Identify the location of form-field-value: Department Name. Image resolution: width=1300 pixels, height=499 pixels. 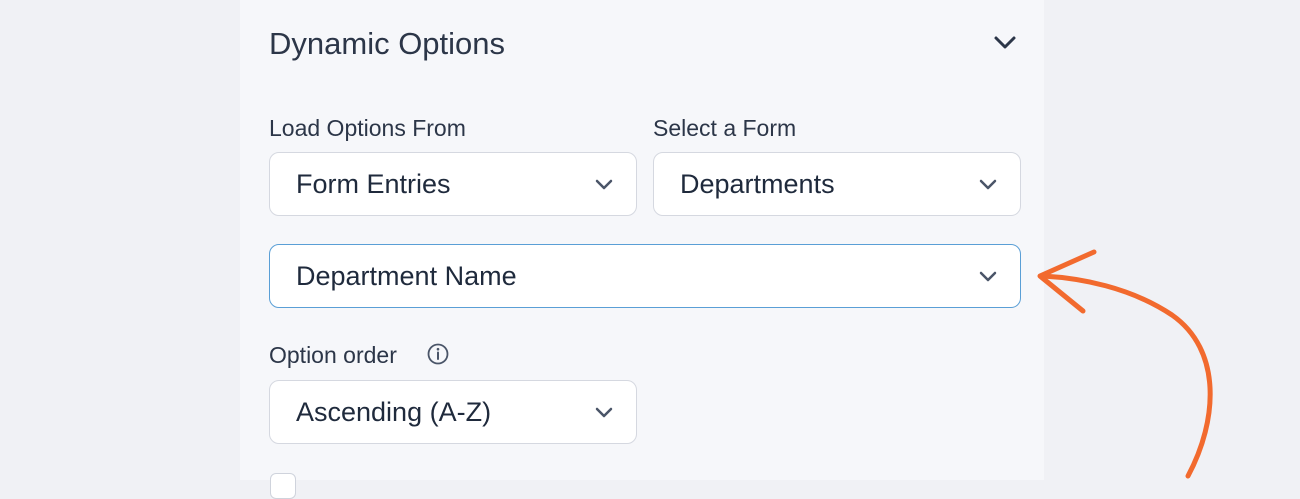
(406, 276).